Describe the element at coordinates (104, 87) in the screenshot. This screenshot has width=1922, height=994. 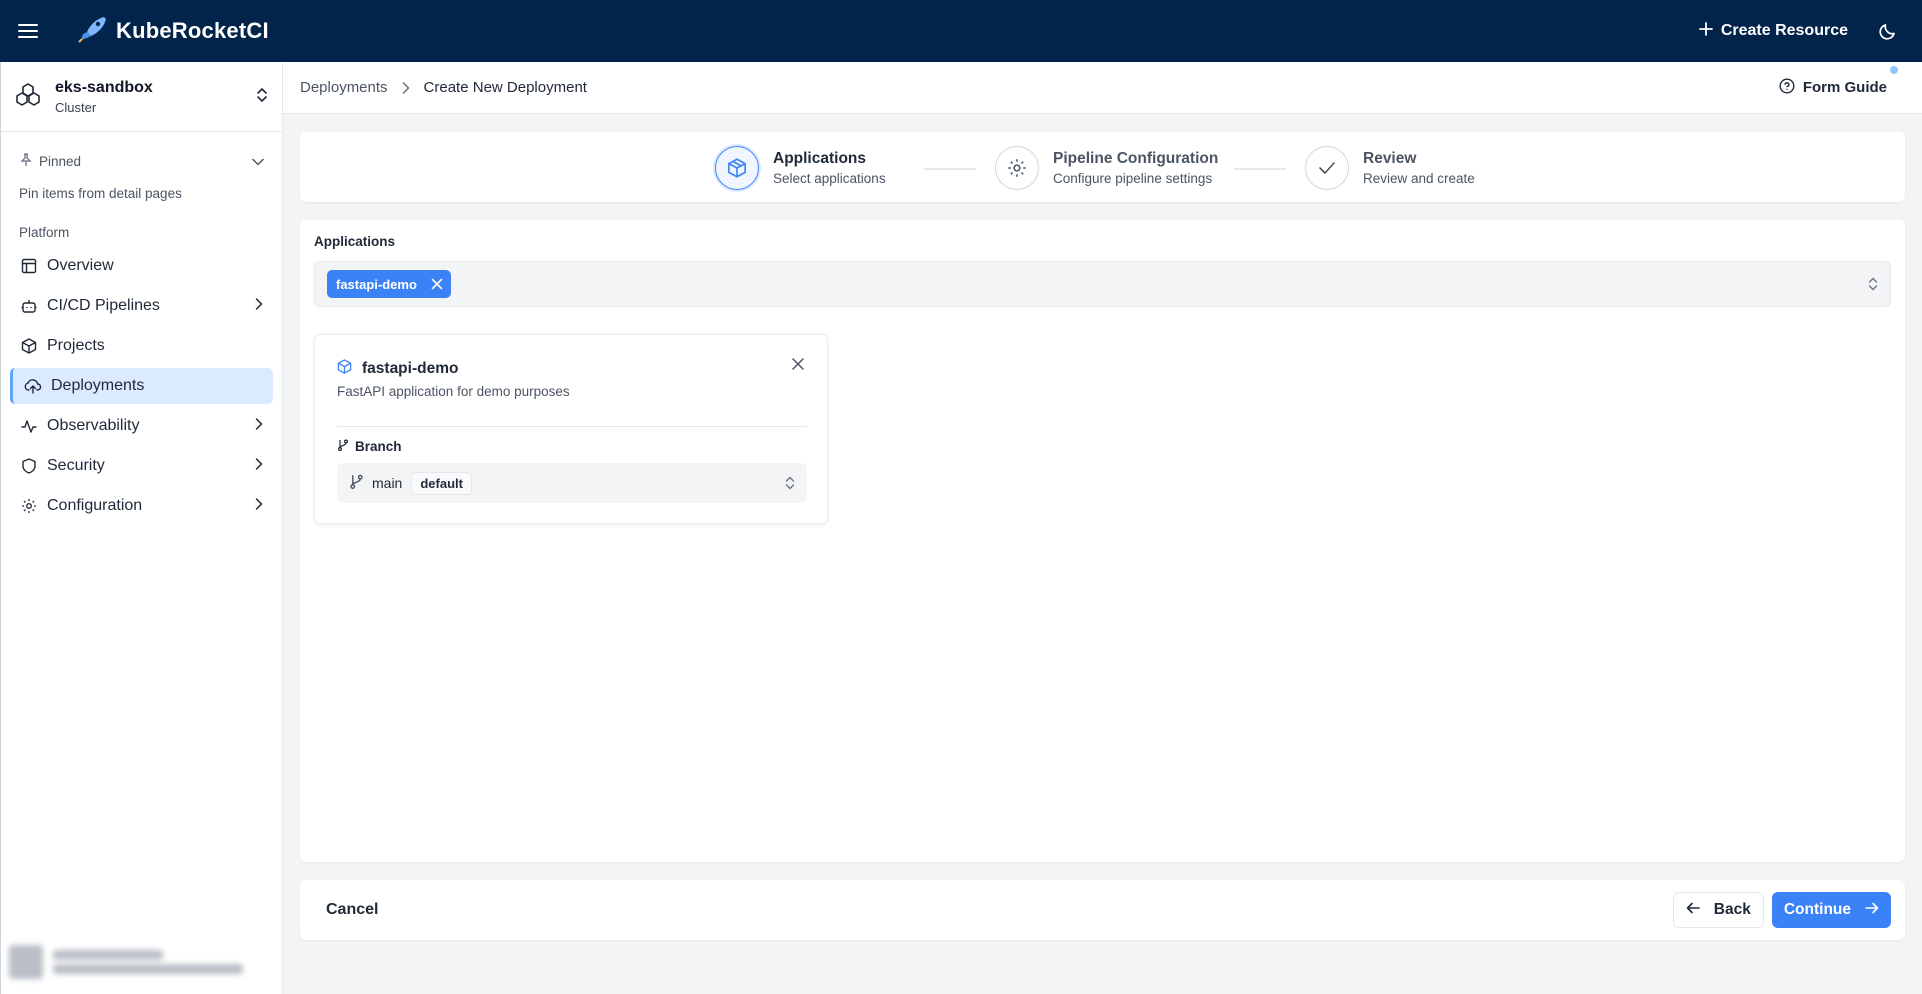
I see `cluster-name: eks-sandbox` at that location.